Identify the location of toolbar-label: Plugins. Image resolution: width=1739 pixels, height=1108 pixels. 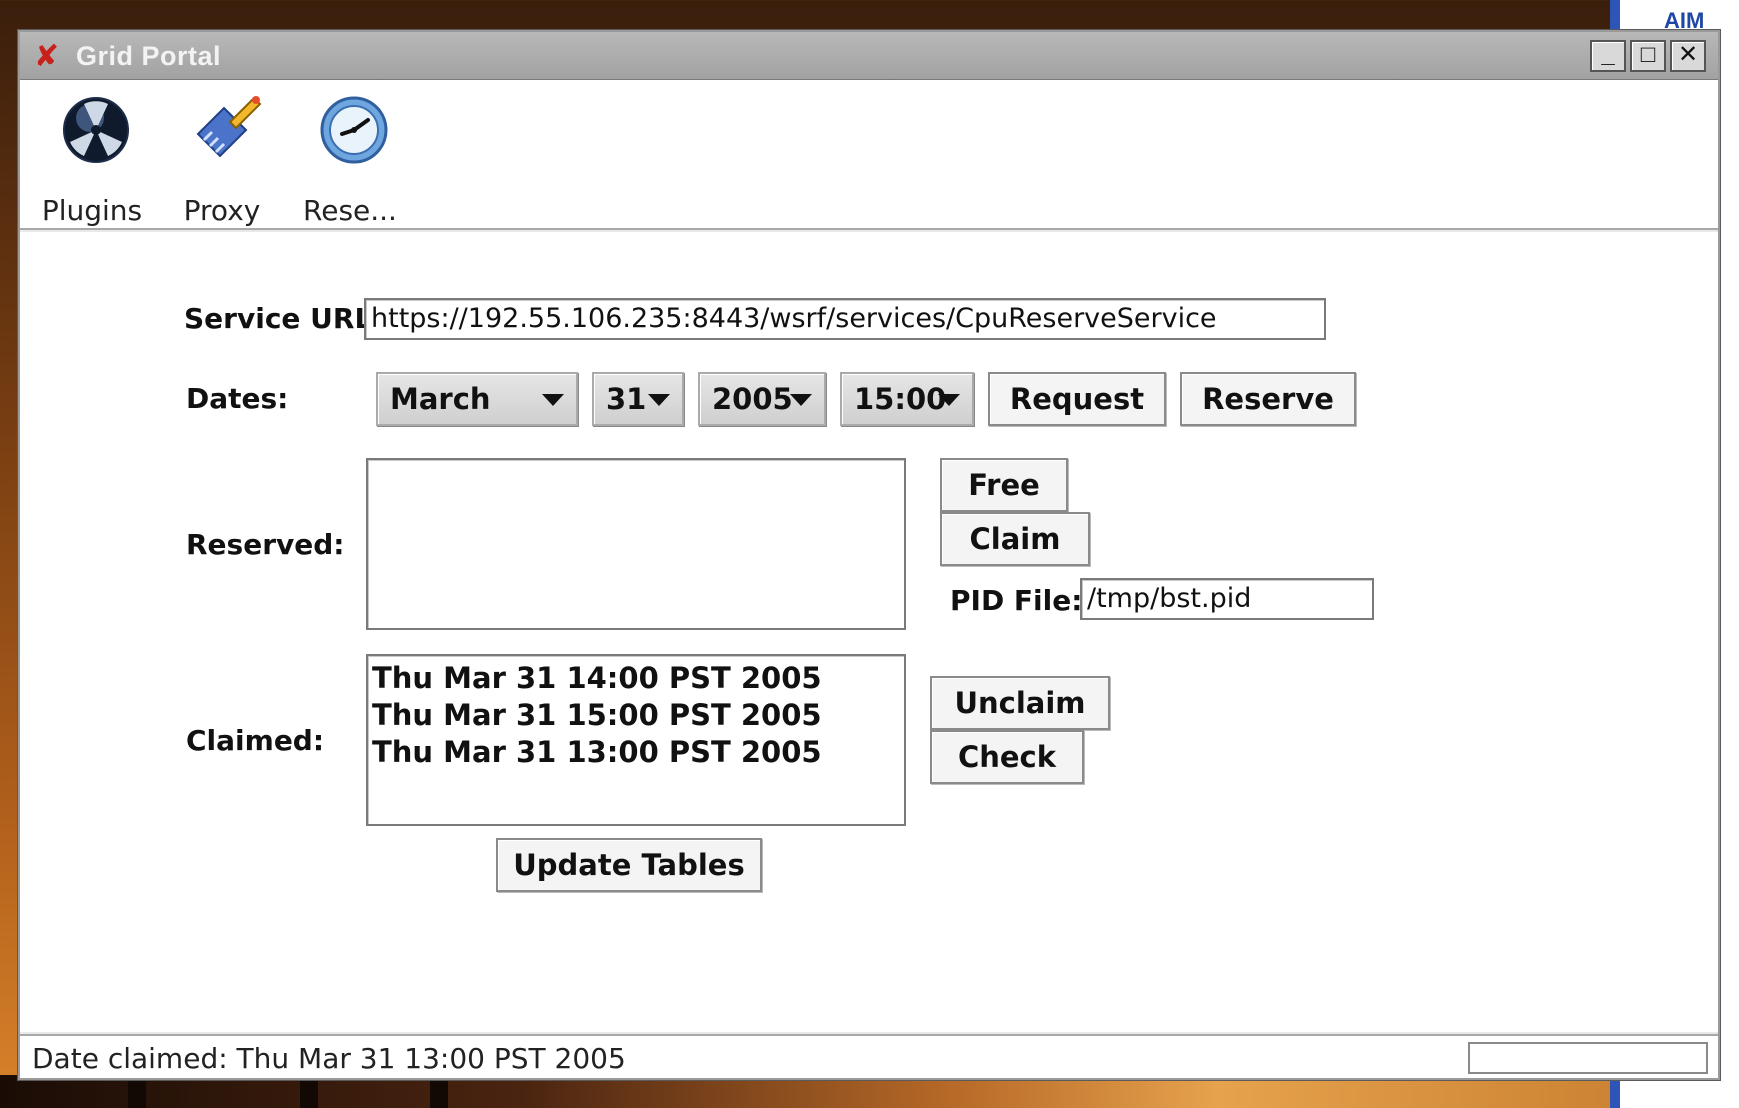
(92, 210).